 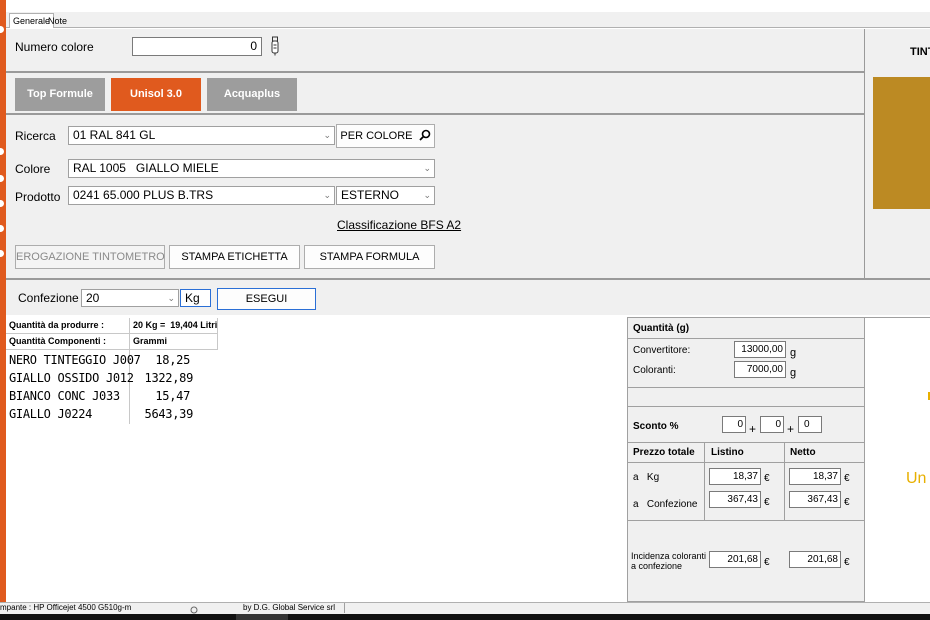 What do you see at coordinates (370, 195) in the screenshot?
I see `uso-value: ESTERNO` at bounding box center [370, 195].